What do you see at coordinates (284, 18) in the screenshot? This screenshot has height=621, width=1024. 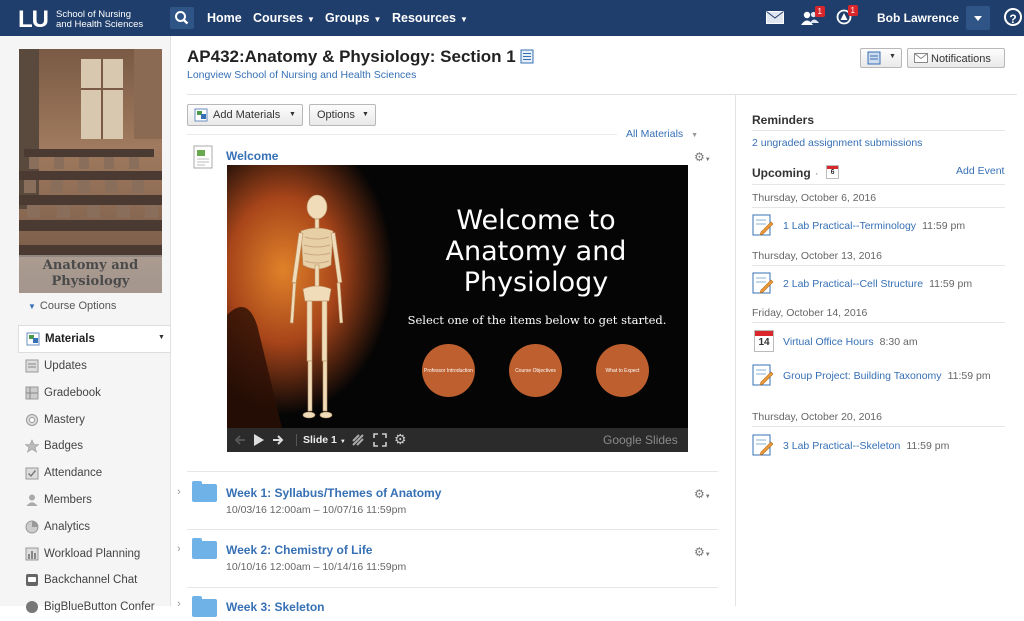 I see `nav-courses: Courses ▼` at bounding box center [284, 18].